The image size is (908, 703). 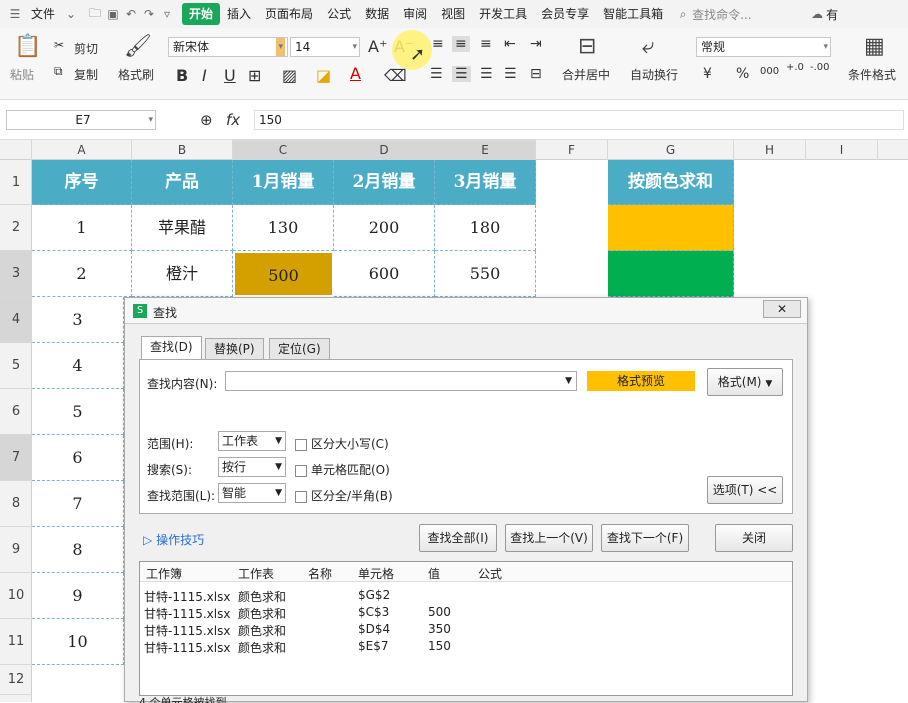 I want to click on font-size-select: 14 ▾, so click(x=325, y=47).